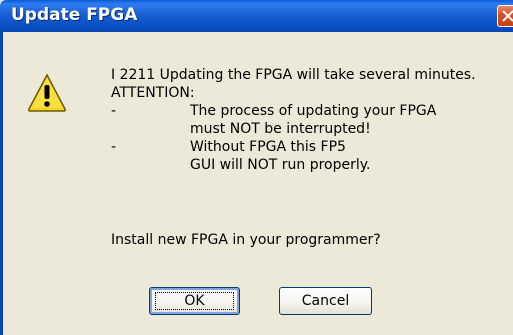  Describe the element at coordinates (1, 183) in the screenshot. I see `window-frame-left` at that location.